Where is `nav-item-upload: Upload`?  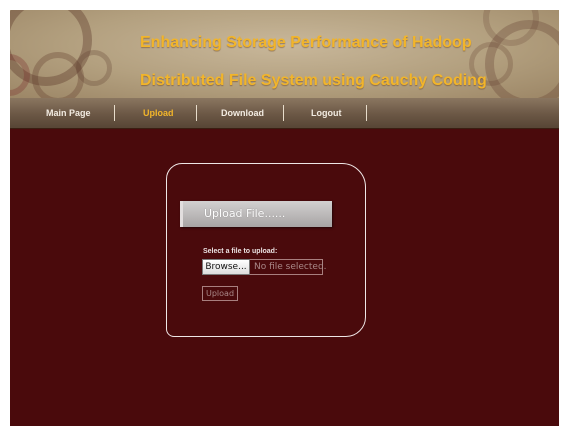
nav-item-upload: Upload is located at coordinates (158, 113).